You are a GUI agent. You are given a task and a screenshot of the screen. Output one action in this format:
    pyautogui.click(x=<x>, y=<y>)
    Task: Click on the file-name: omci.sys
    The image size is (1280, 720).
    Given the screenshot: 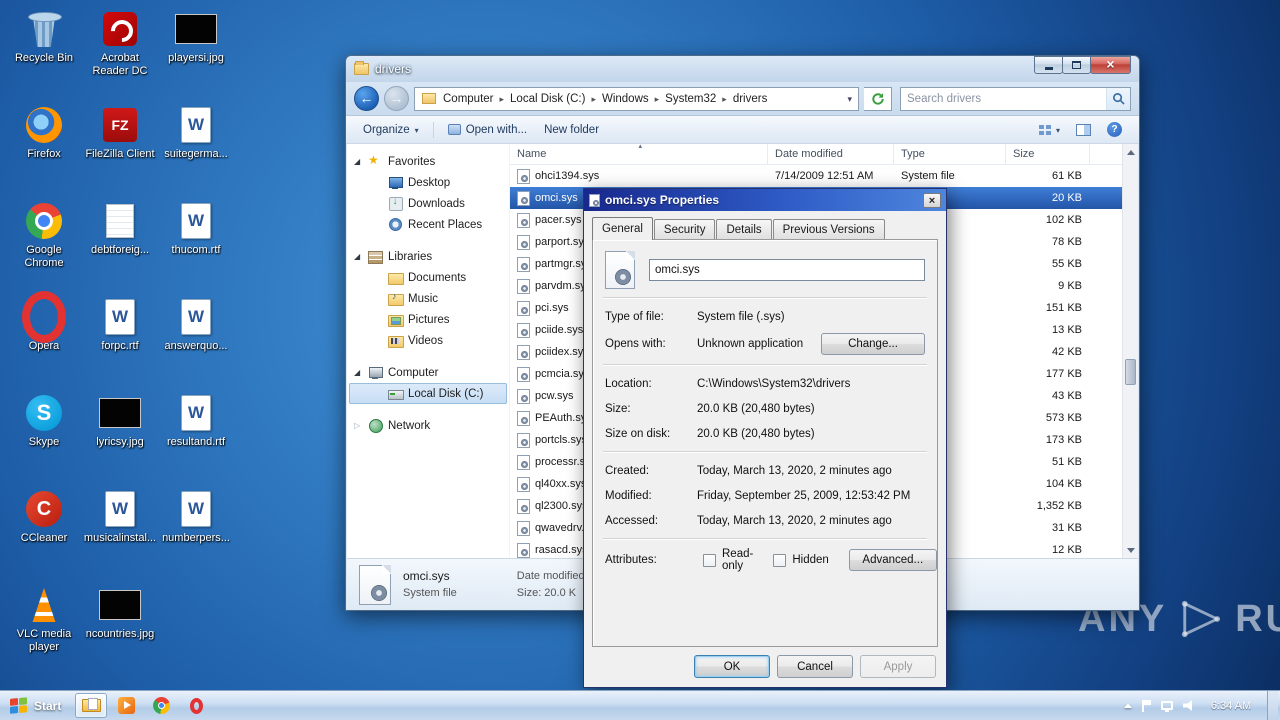 What is the action you would take?
    pyautogui.click(x=556, y=198)
    